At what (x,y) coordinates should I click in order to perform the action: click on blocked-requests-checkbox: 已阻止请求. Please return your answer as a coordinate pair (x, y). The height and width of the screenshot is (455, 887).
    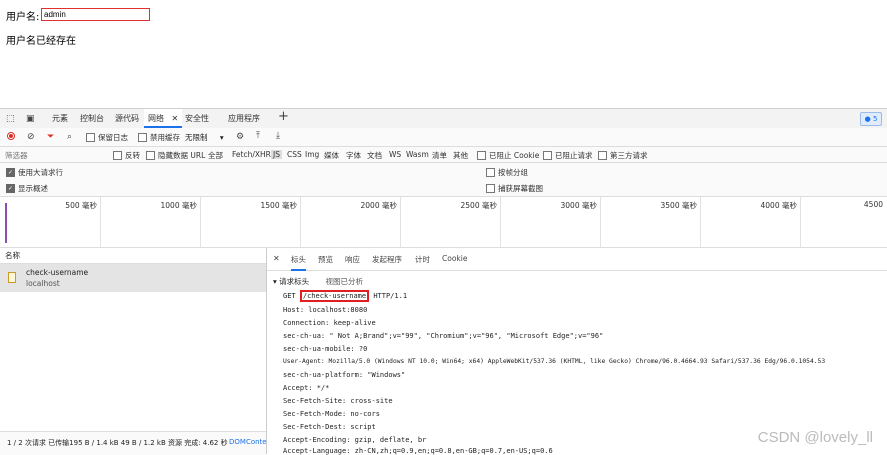
    Looking at the image, I should click on (568, 155).